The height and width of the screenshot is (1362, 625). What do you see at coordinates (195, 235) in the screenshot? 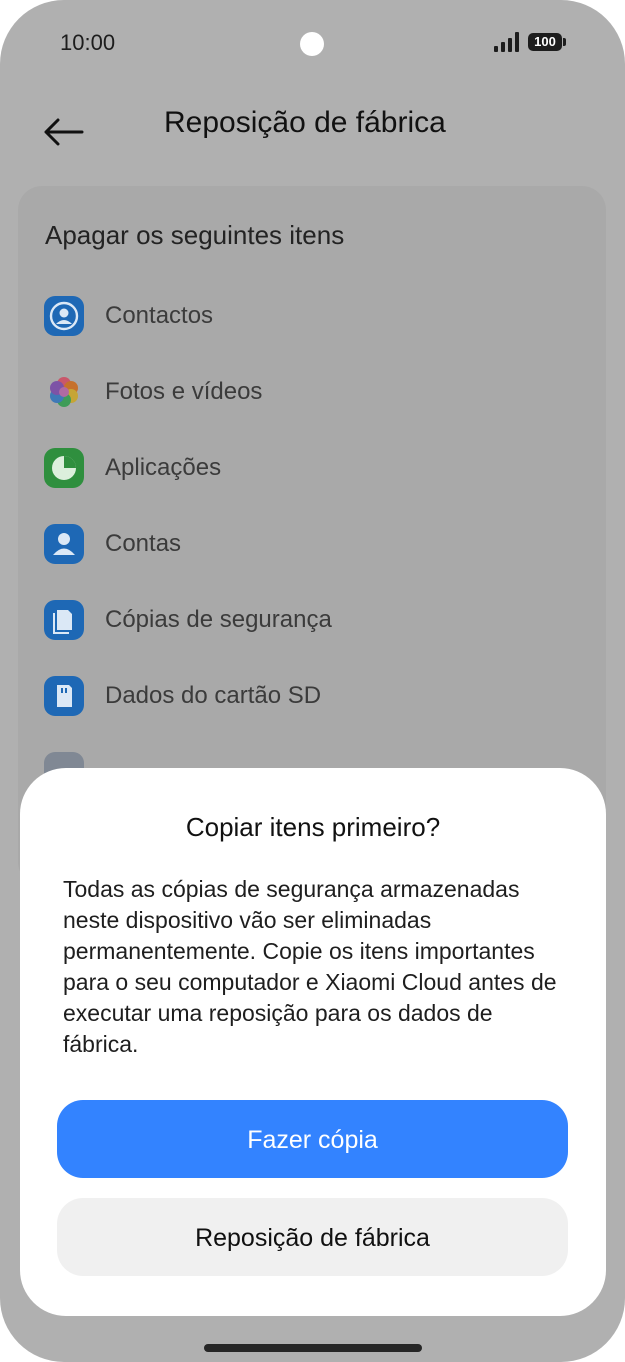
I see `card-title: Apagar os seguintes itens` at bounding box center [195, 235].